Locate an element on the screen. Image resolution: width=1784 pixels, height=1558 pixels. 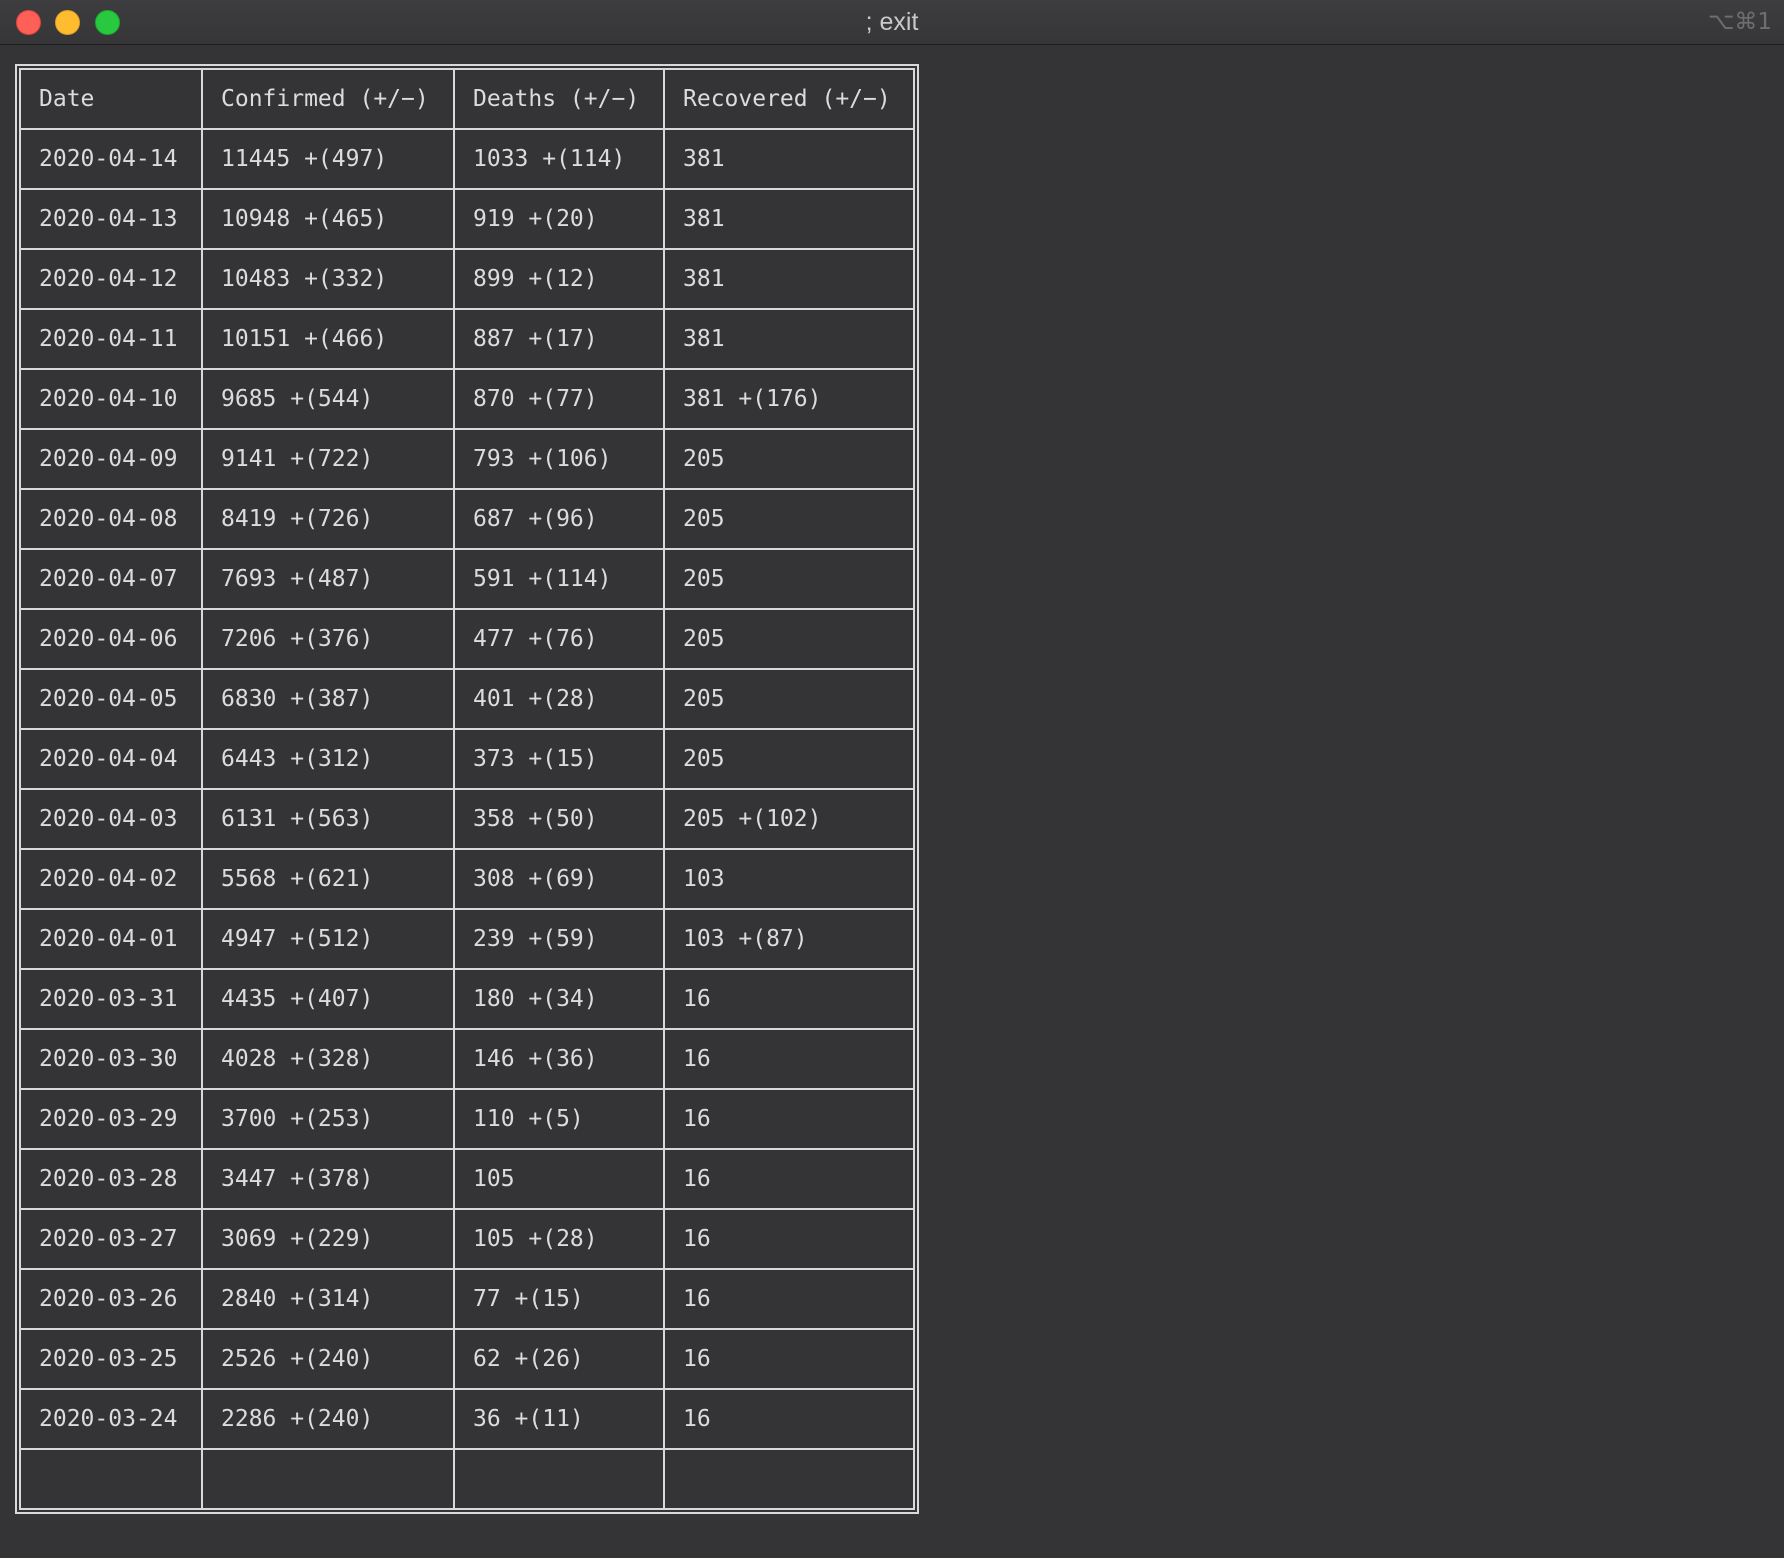
cell-confirmed: 9141 +(722) is located at coordinates (328, 459).